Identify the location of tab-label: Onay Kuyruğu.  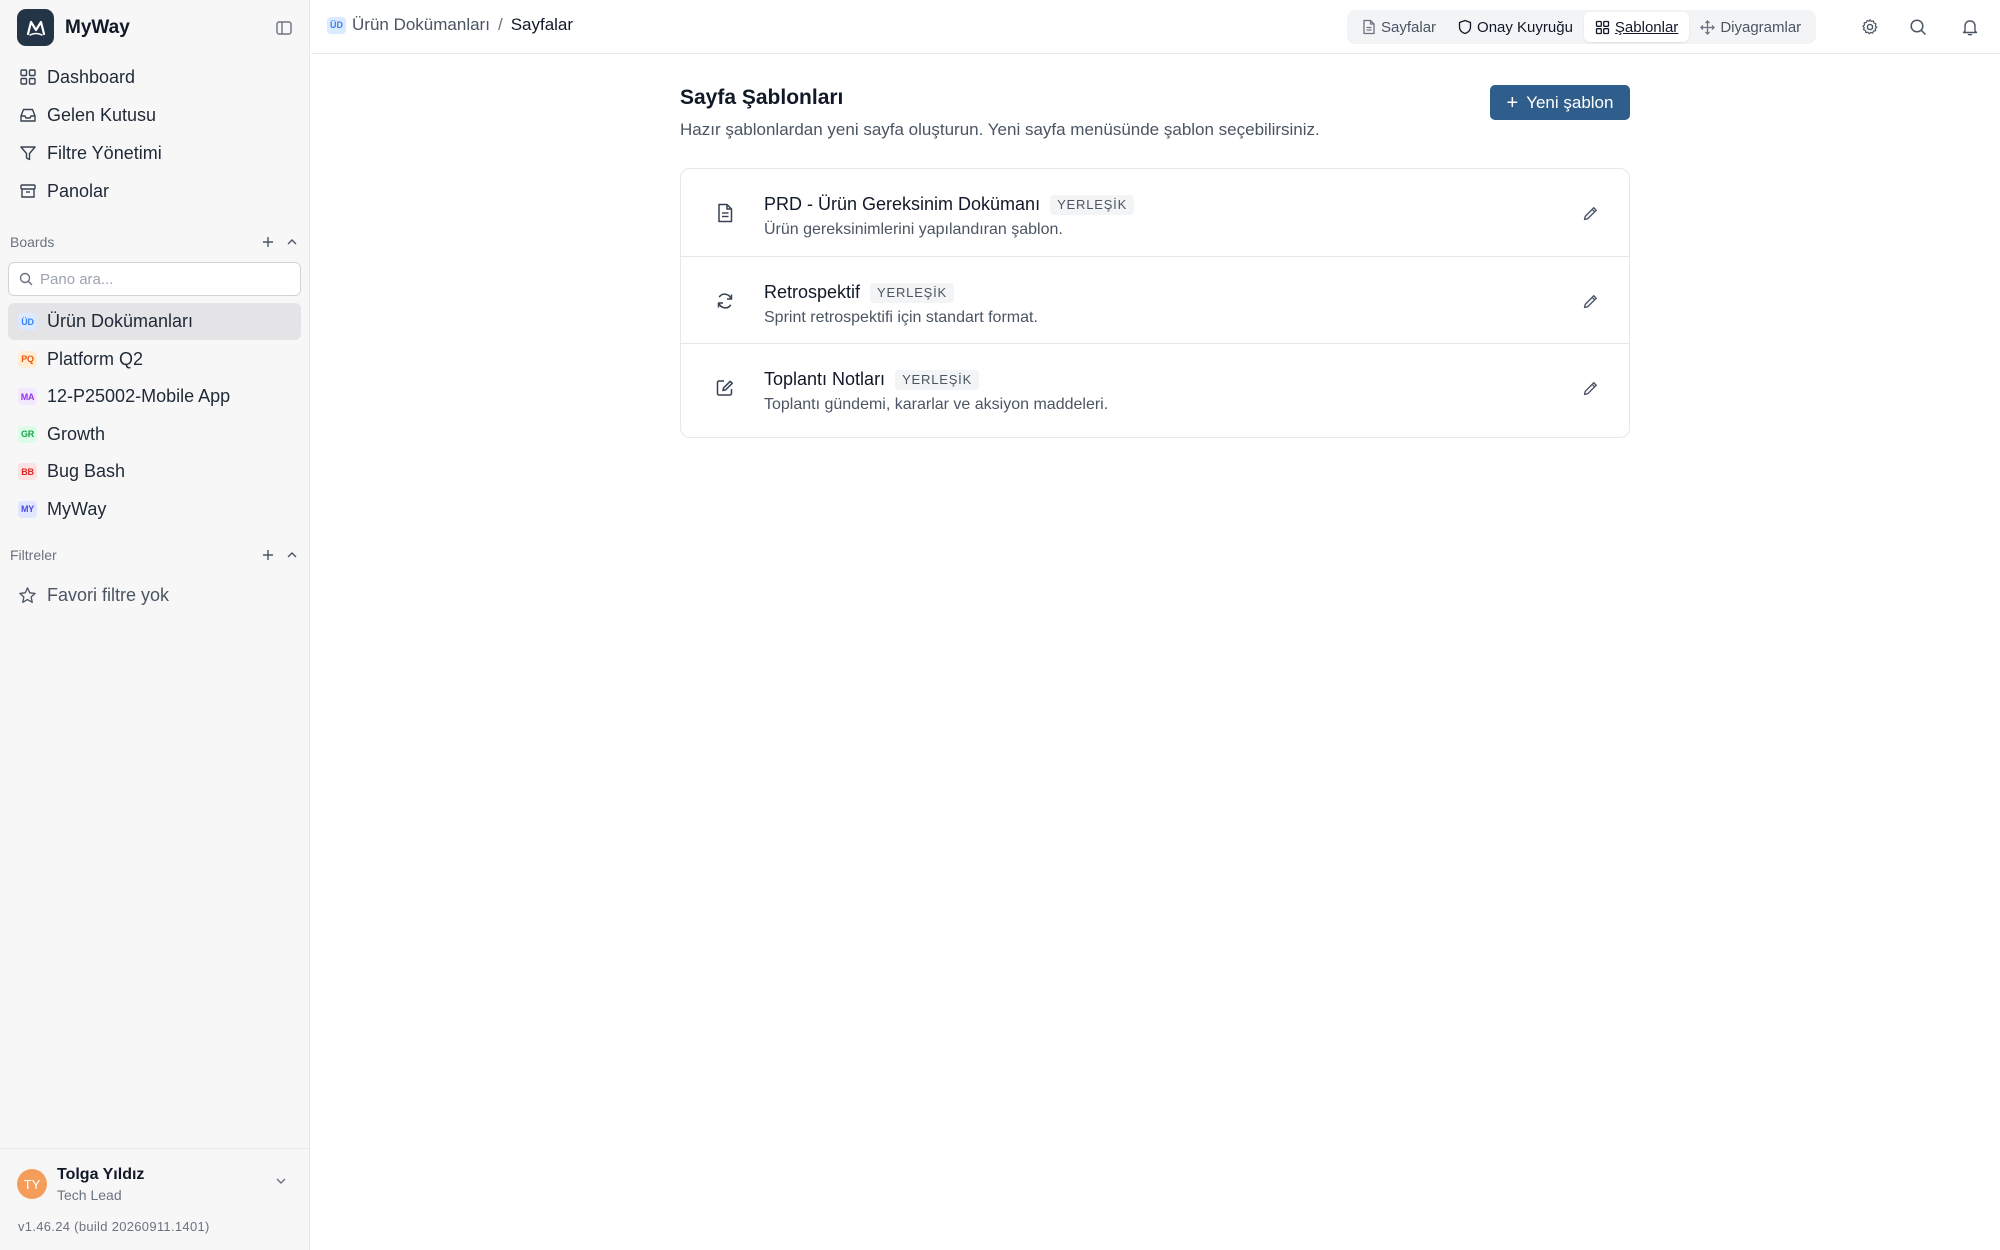
(1525, 27).